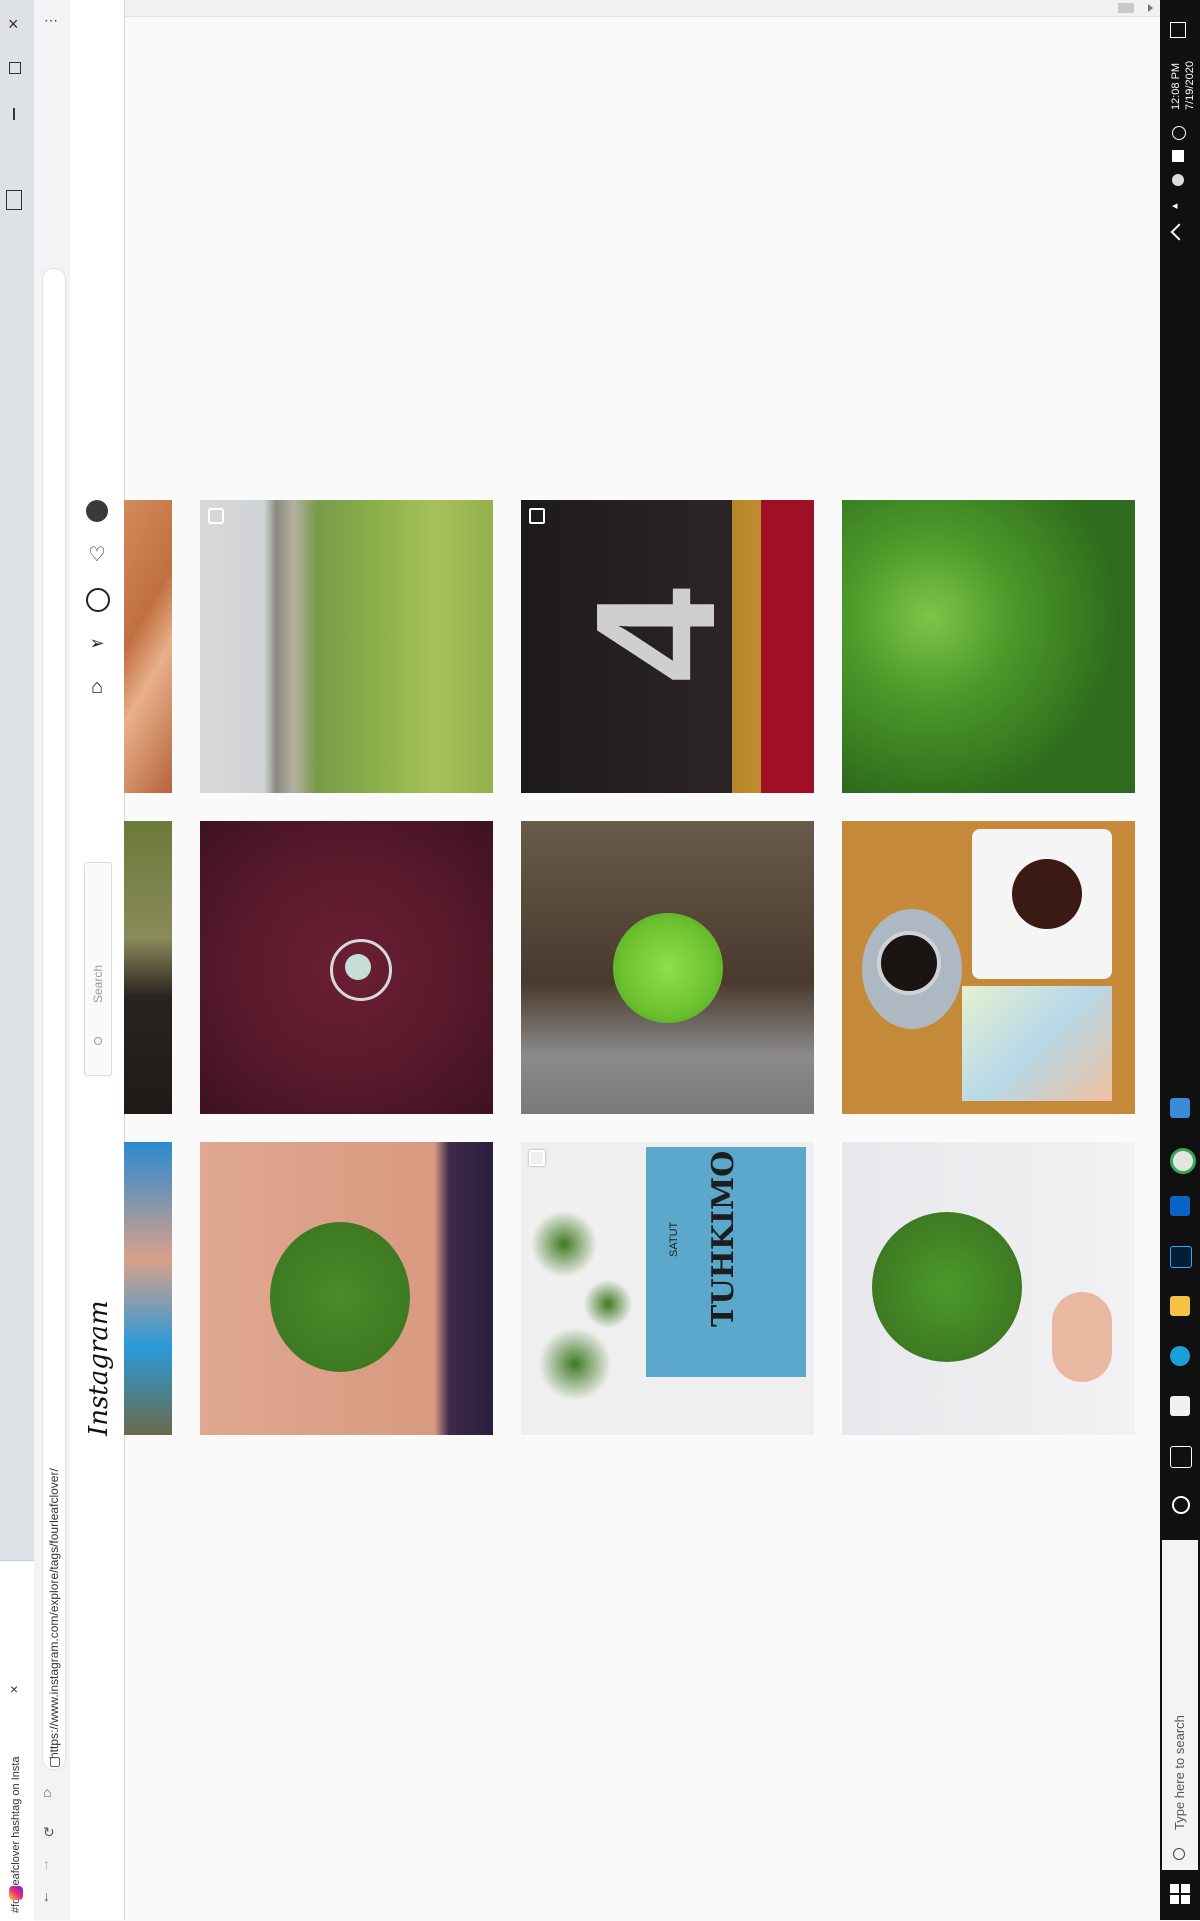  What do you see at coordinates (216, 516) in the screenshot?
I see `camera-icon` at bounding box center [216, 516].